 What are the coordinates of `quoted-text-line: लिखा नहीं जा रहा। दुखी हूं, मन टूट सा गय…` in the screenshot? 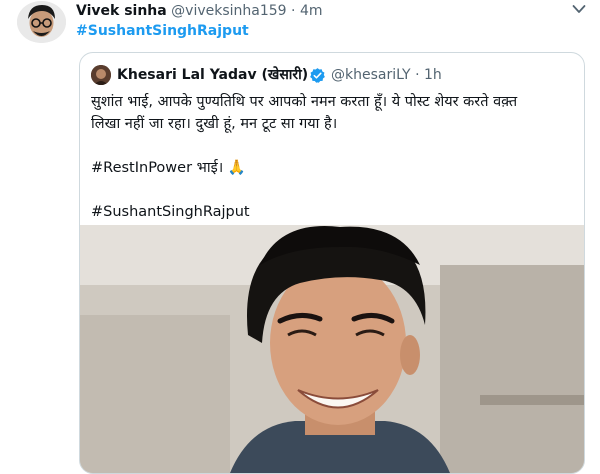 It's located at (214, 124).